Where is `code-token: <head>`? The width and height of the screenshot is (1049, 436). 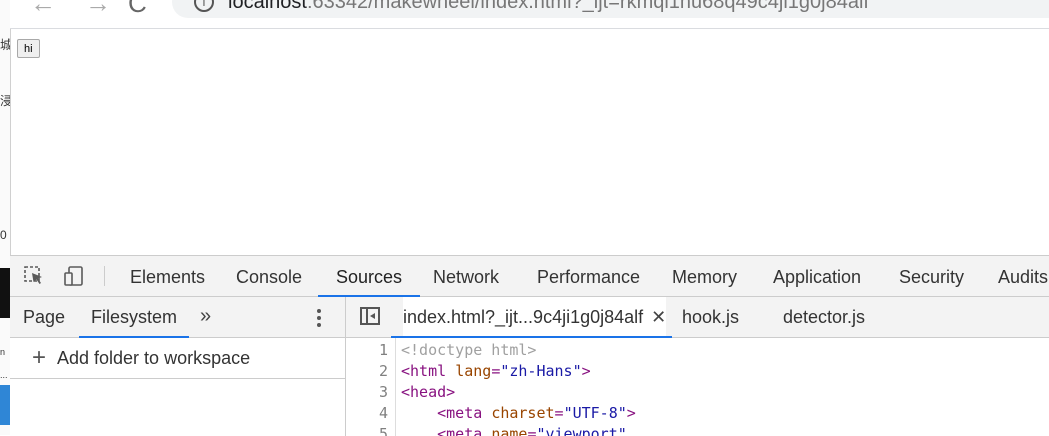
code-token: <head> is located at coordinates (428, 392).